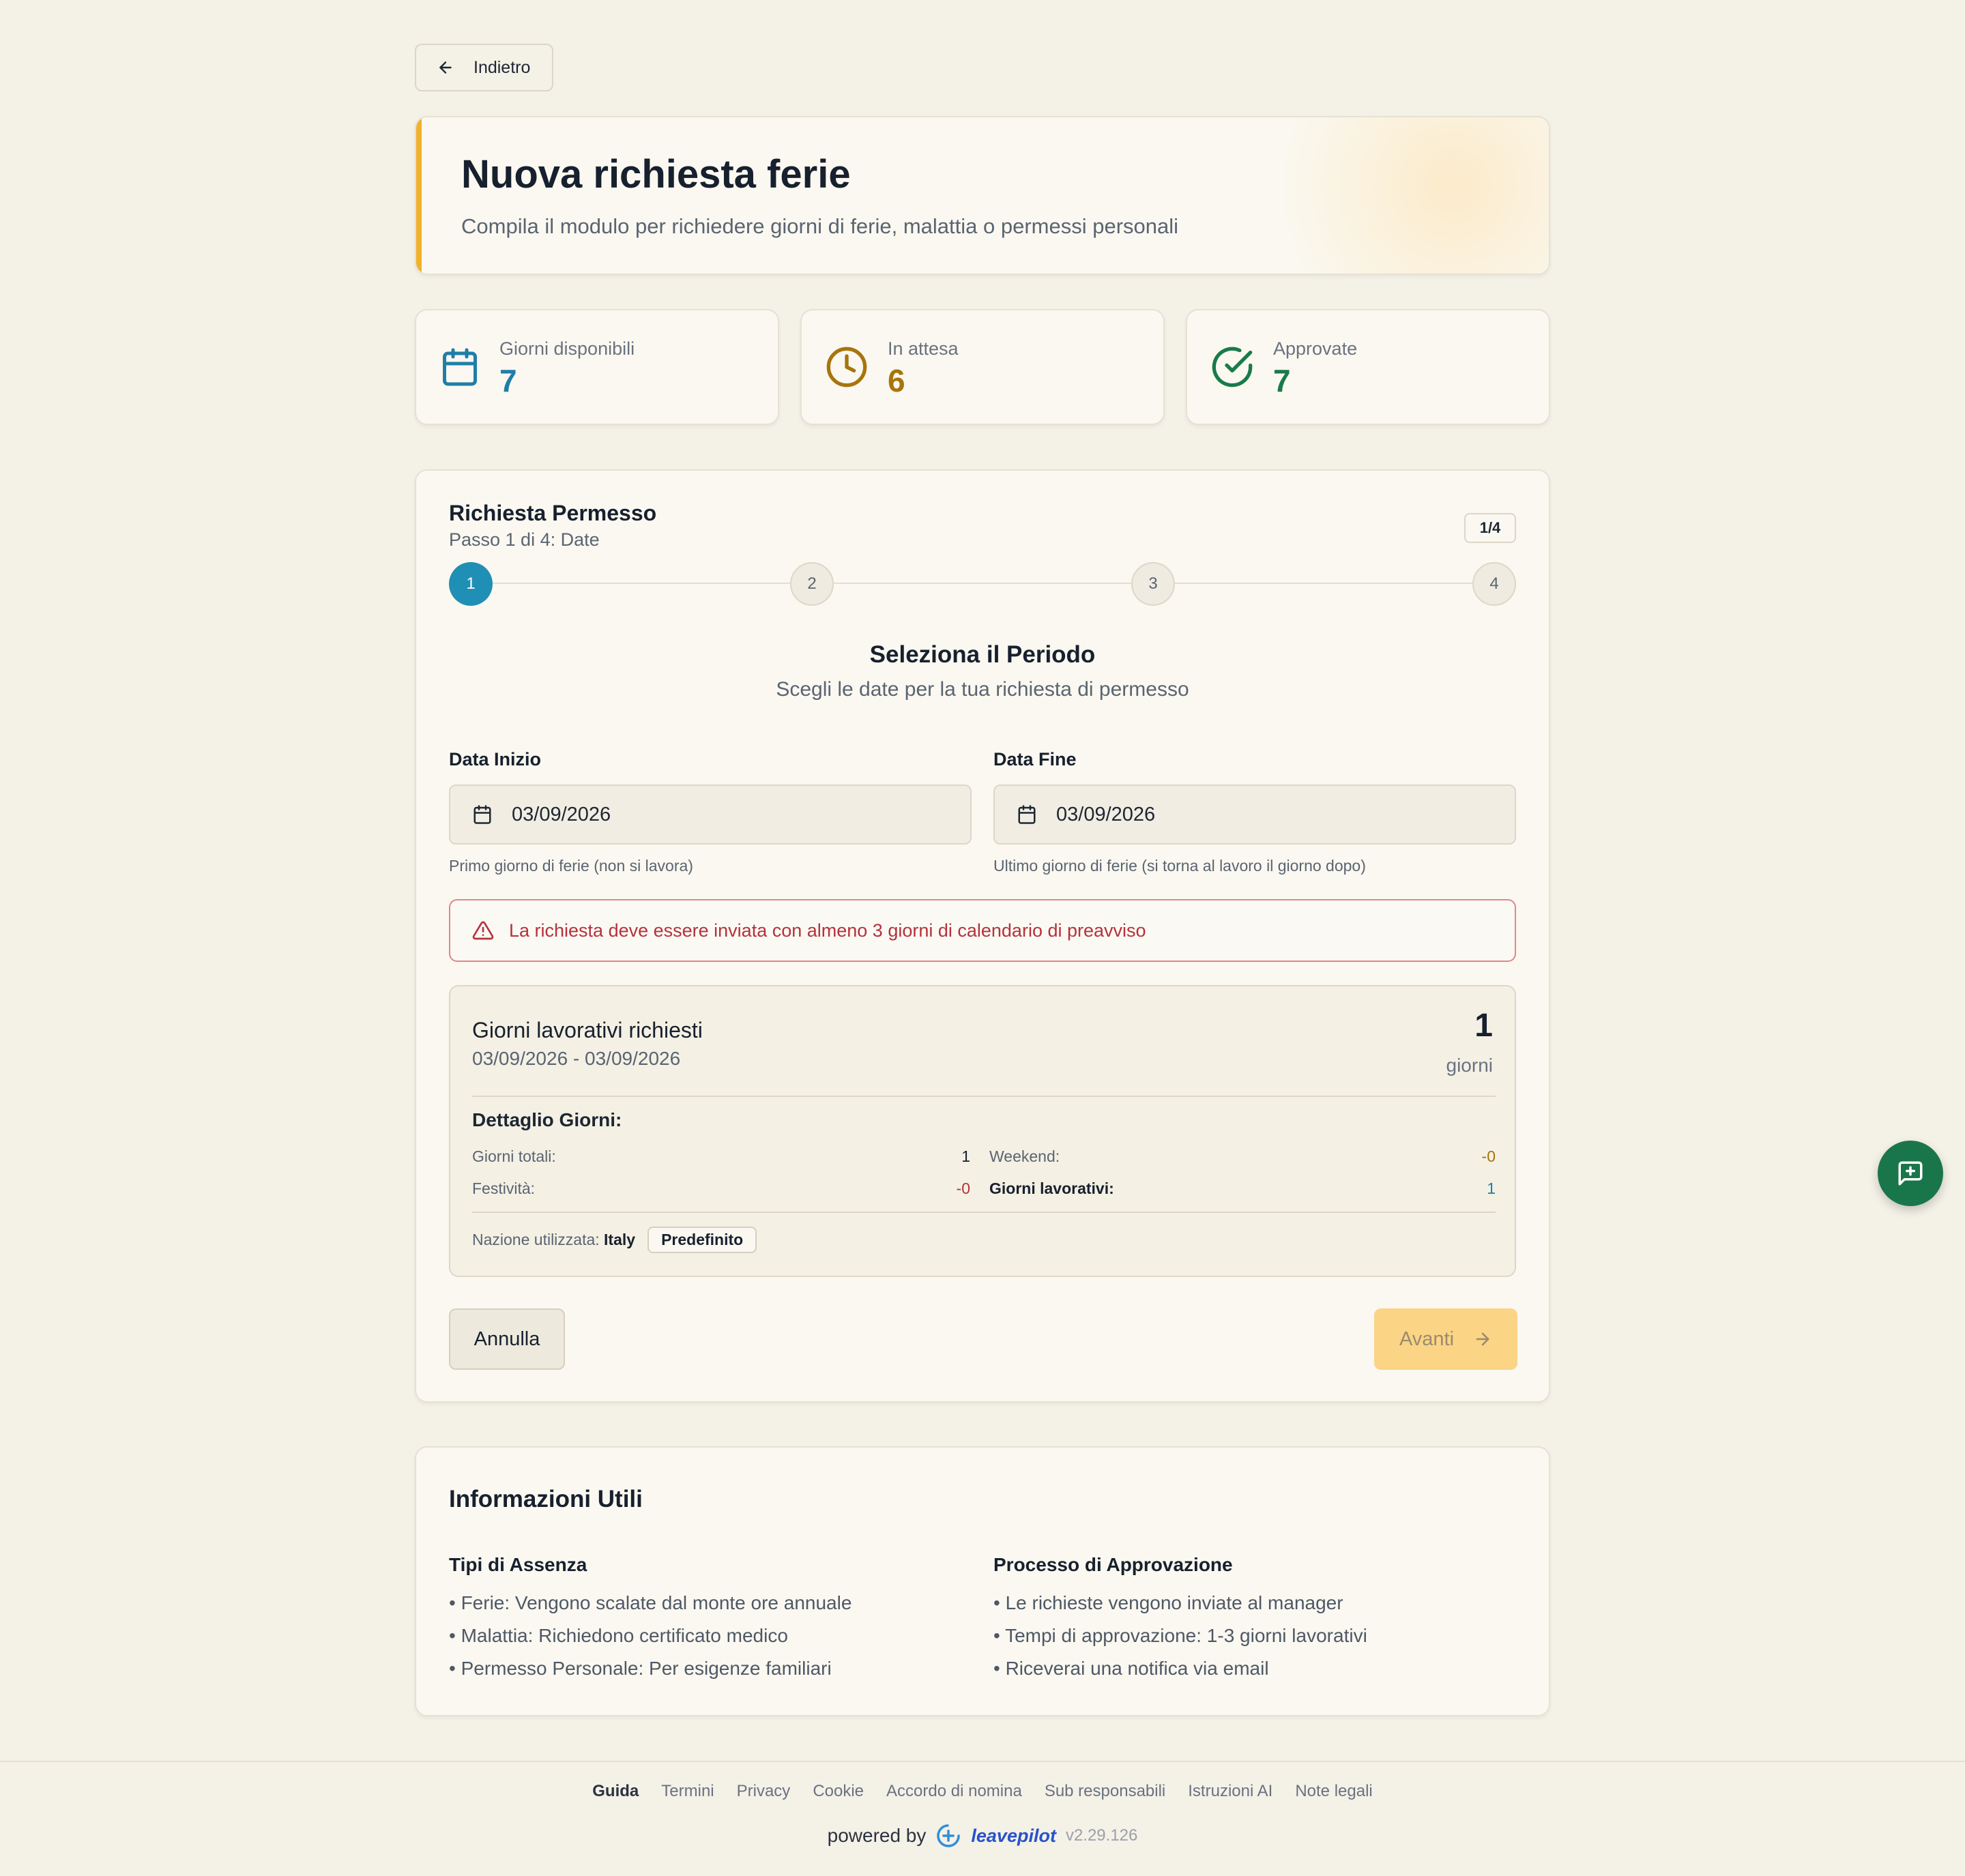 The height and width of the screenshot is (1876, 1965). Describe the element at coordinates (445, 67) in the screenshot. I see `arrow-left-icon` at that location.